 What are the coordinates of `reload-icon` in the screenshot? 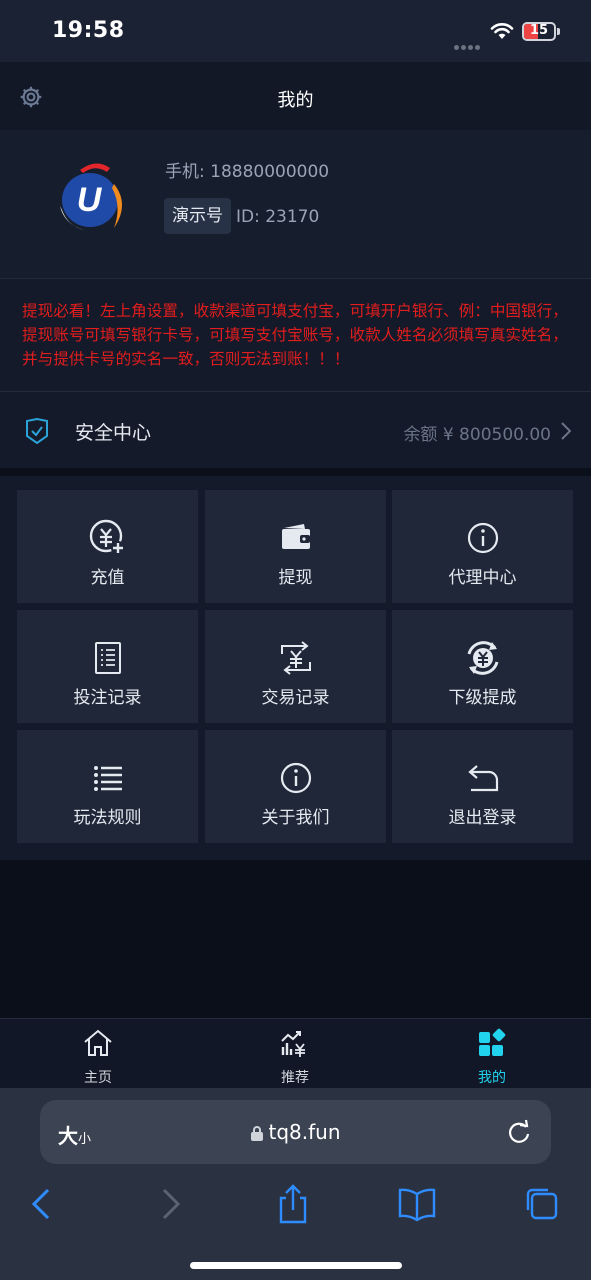 It's located at (519, 1132).